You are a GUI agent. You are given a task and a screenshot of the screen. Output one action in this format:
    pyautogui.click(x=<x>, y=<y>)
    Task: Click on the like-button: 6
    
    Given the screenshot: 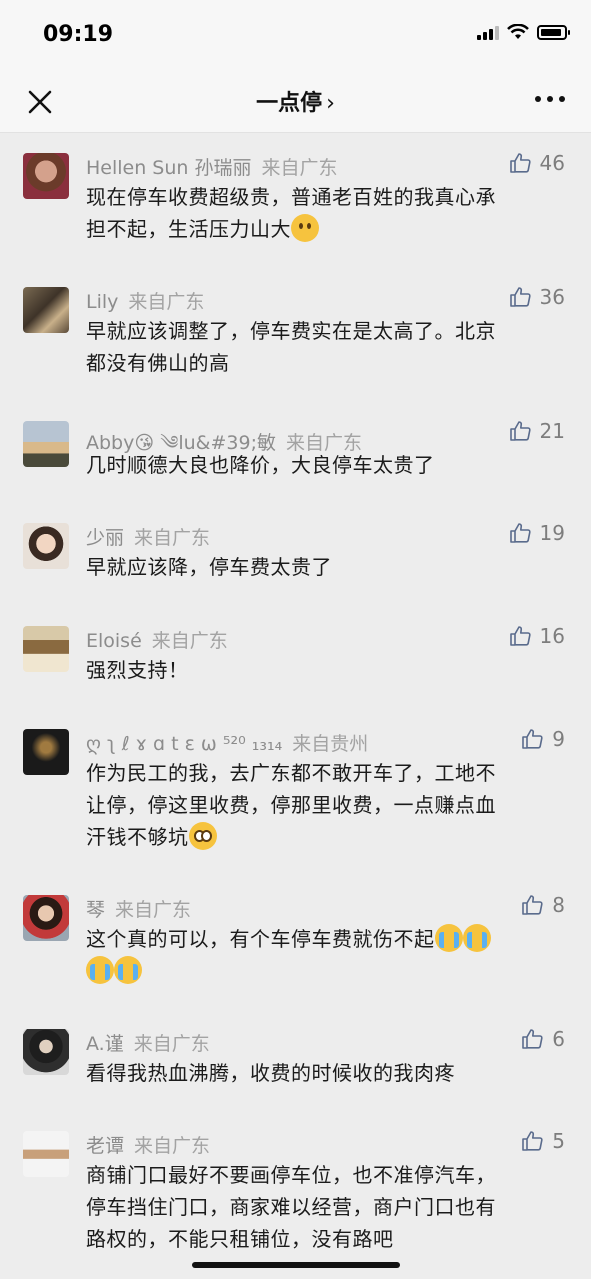 What is the action you would take?
    pyautogui.click(x=542, y=1039)
    